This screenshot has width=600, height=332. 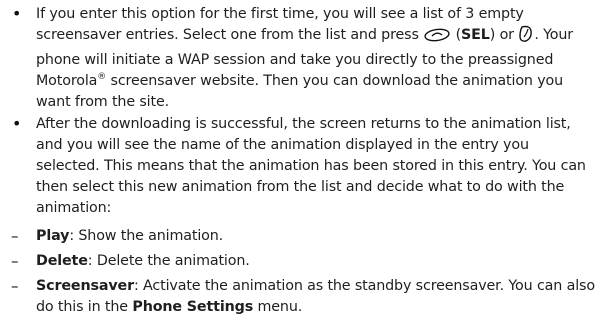 What do you see at coordinates (437, 38) in the screenshot?
I see `left-softkey-icon` at bounding box center [437, 38].